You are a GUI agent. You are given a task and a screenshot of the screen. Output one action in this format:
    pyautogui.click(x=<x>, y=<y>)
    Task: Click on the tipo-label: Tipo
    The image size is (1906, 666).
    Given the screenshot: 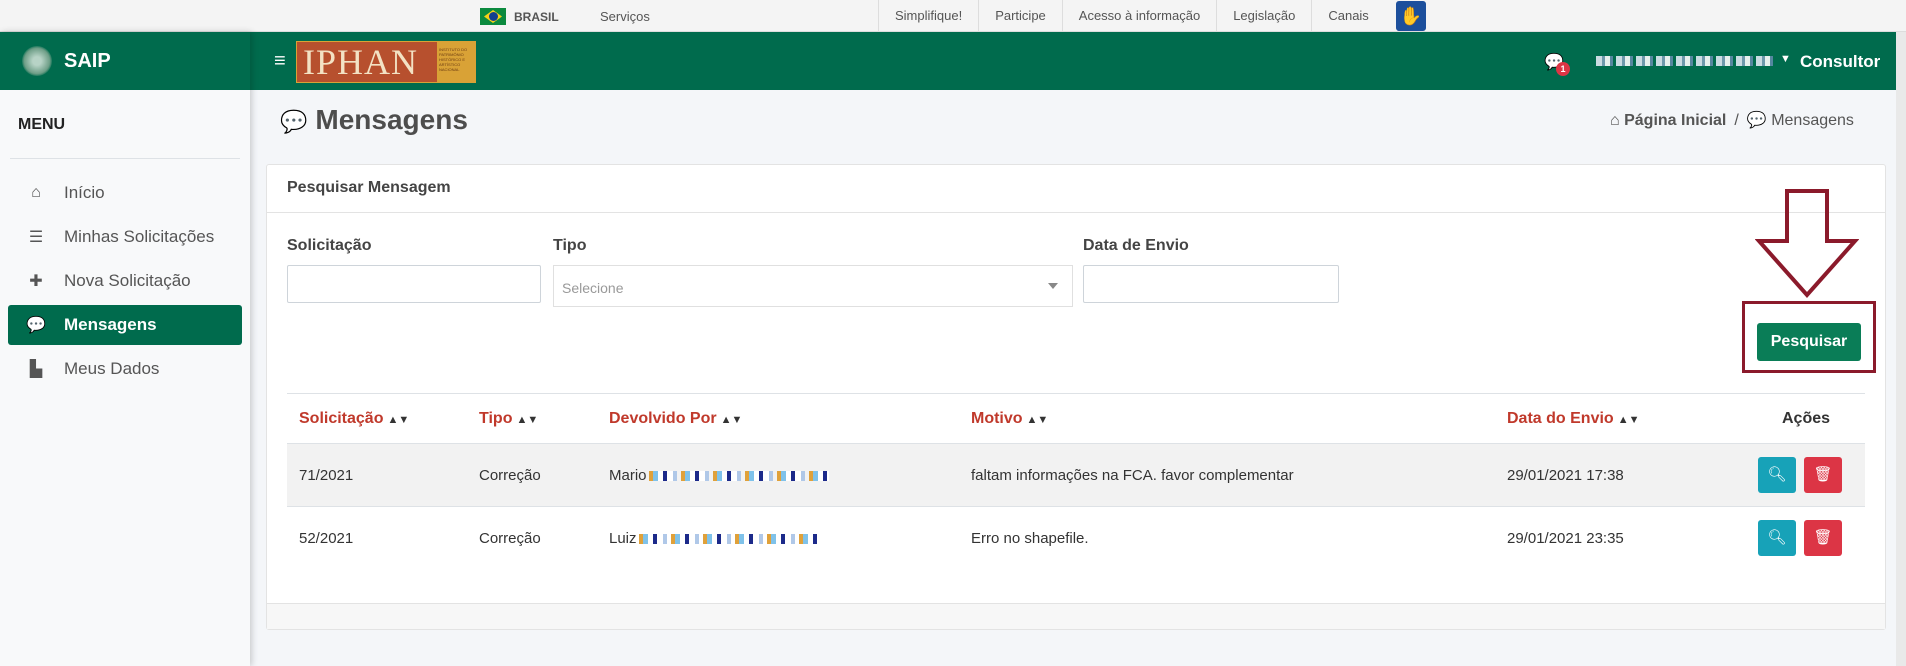 What is the action you would take?
    pyautogui.click(x=570, y=245)
    